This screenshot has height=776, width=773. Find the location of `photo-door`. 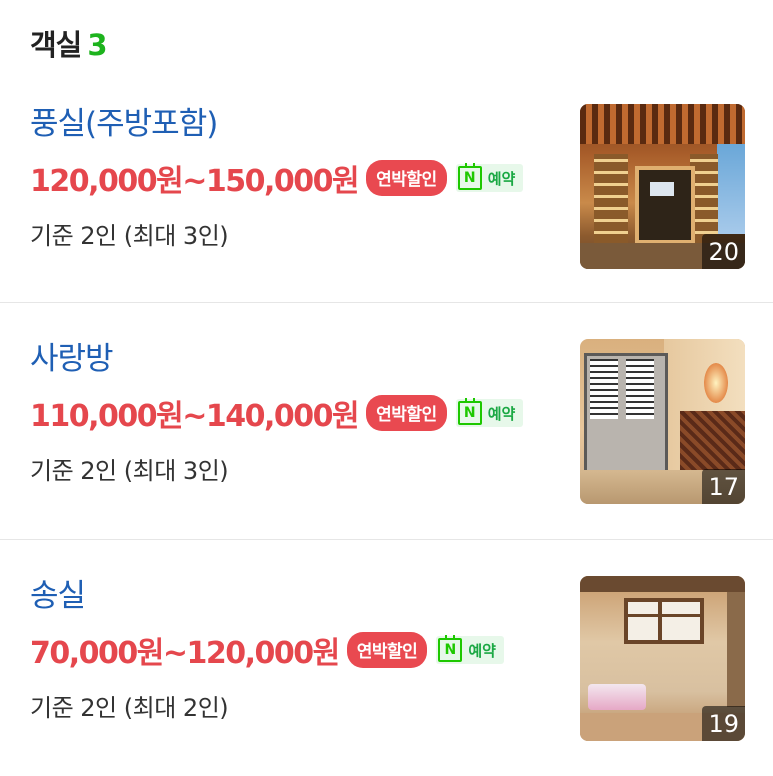

photo-door is located at coordinates (665, 205).